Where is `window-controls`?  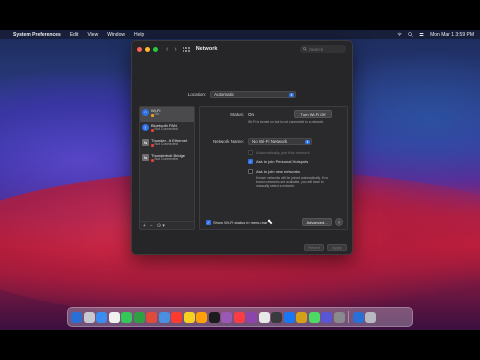
window-controls is located at coordinates (147, 49).